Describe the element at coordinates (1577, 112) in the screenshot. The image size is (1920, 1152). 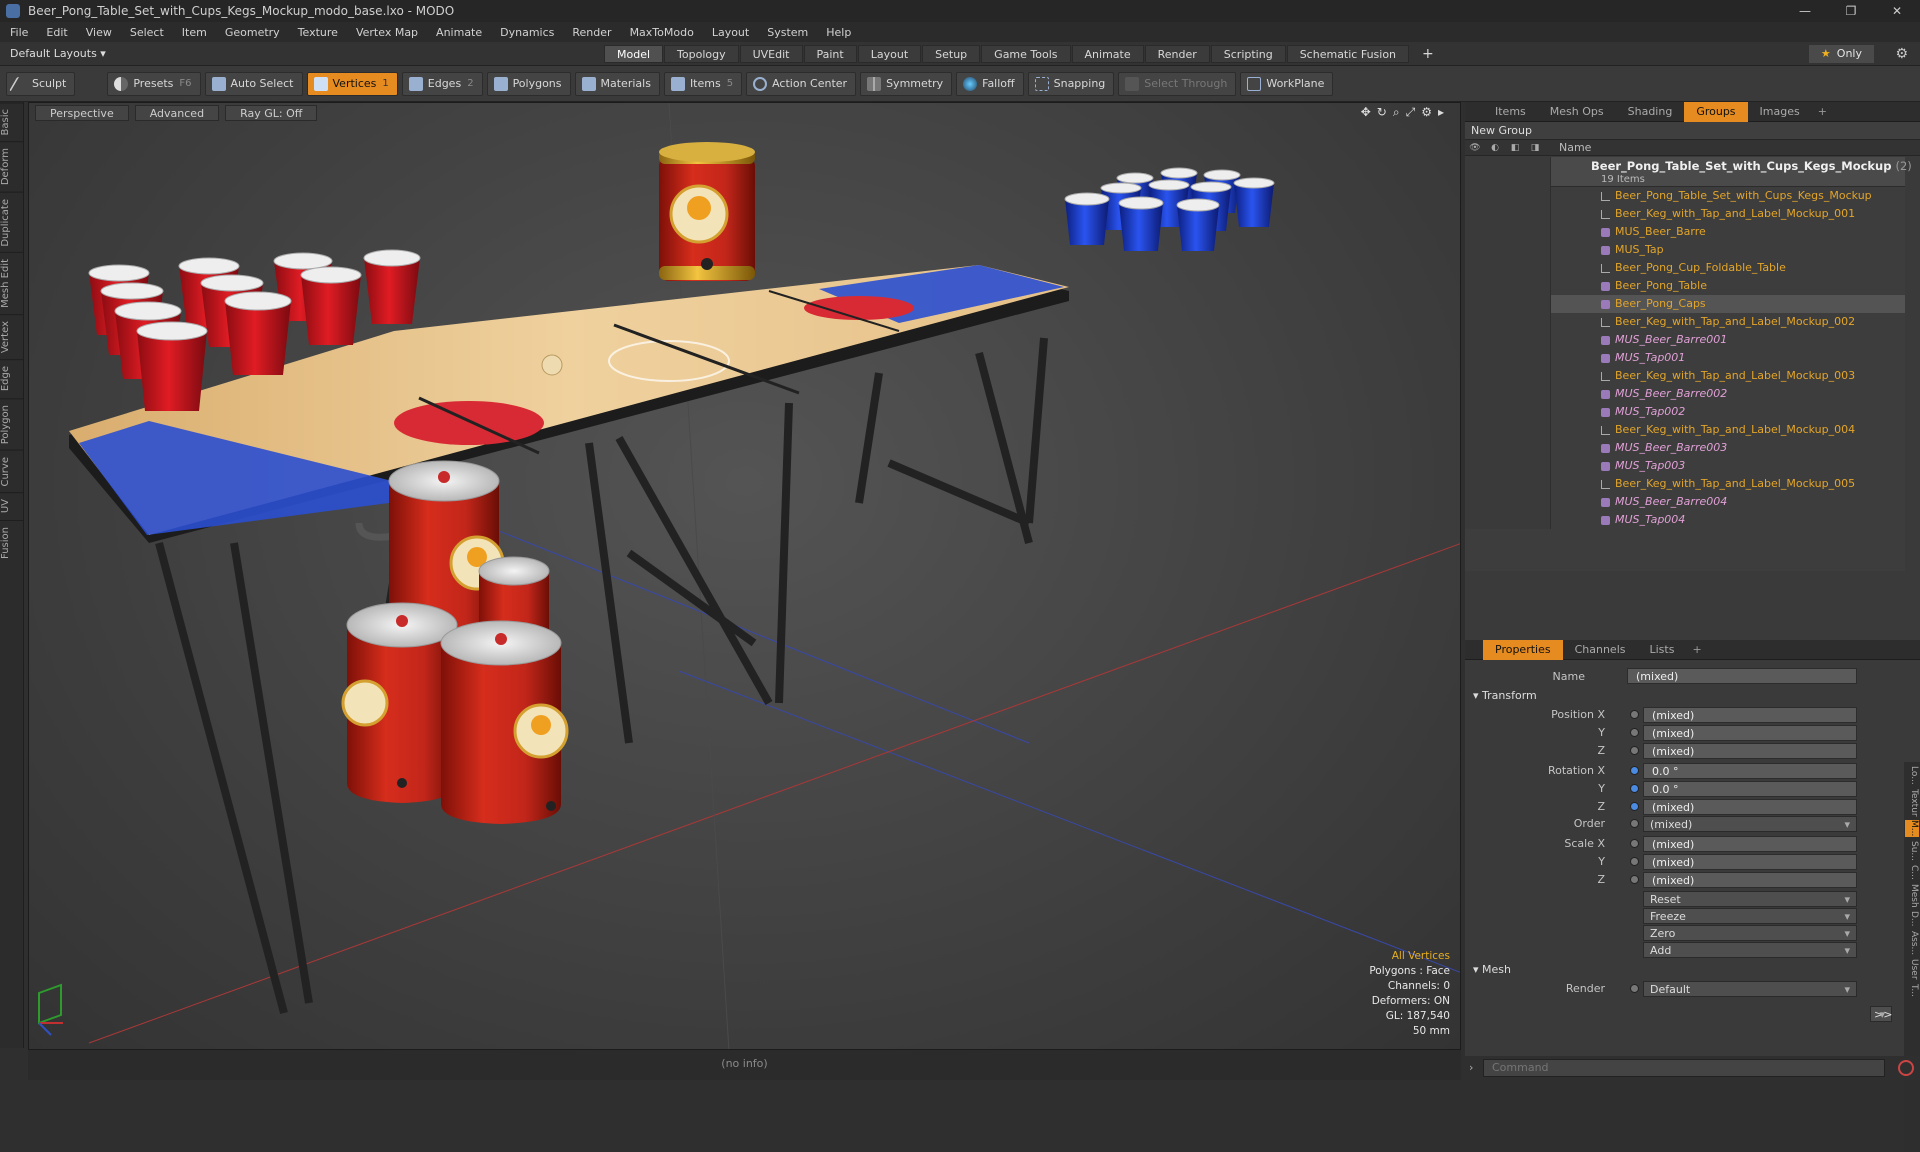
I see `tab-mesh-ops: Mesh Ops` at that location.